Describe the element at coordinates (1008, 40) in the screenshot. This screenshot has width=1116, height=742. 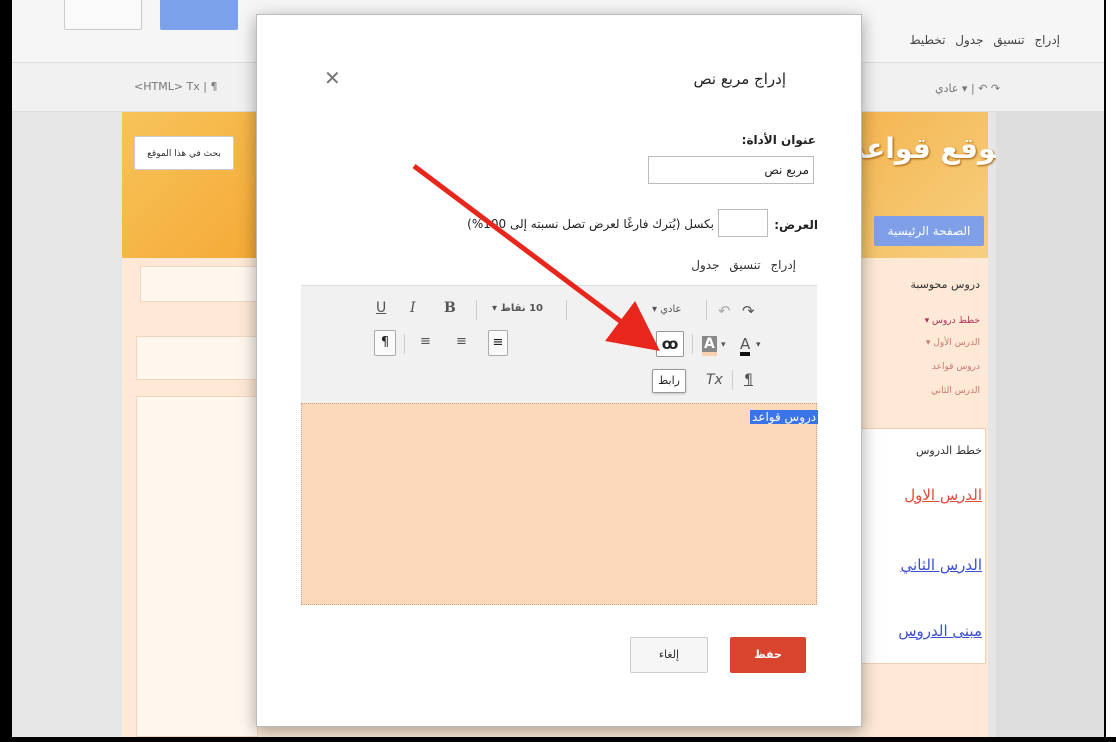
I see `bg-menu-format: تنسيق` at that location.